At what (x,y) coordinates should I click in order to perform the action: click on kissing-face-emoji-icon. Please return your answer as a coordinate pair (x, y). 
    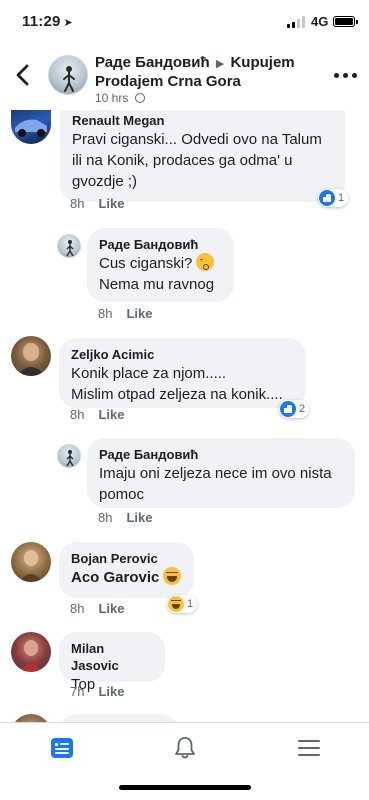
    Looking at the image, I should click on (205, 262).